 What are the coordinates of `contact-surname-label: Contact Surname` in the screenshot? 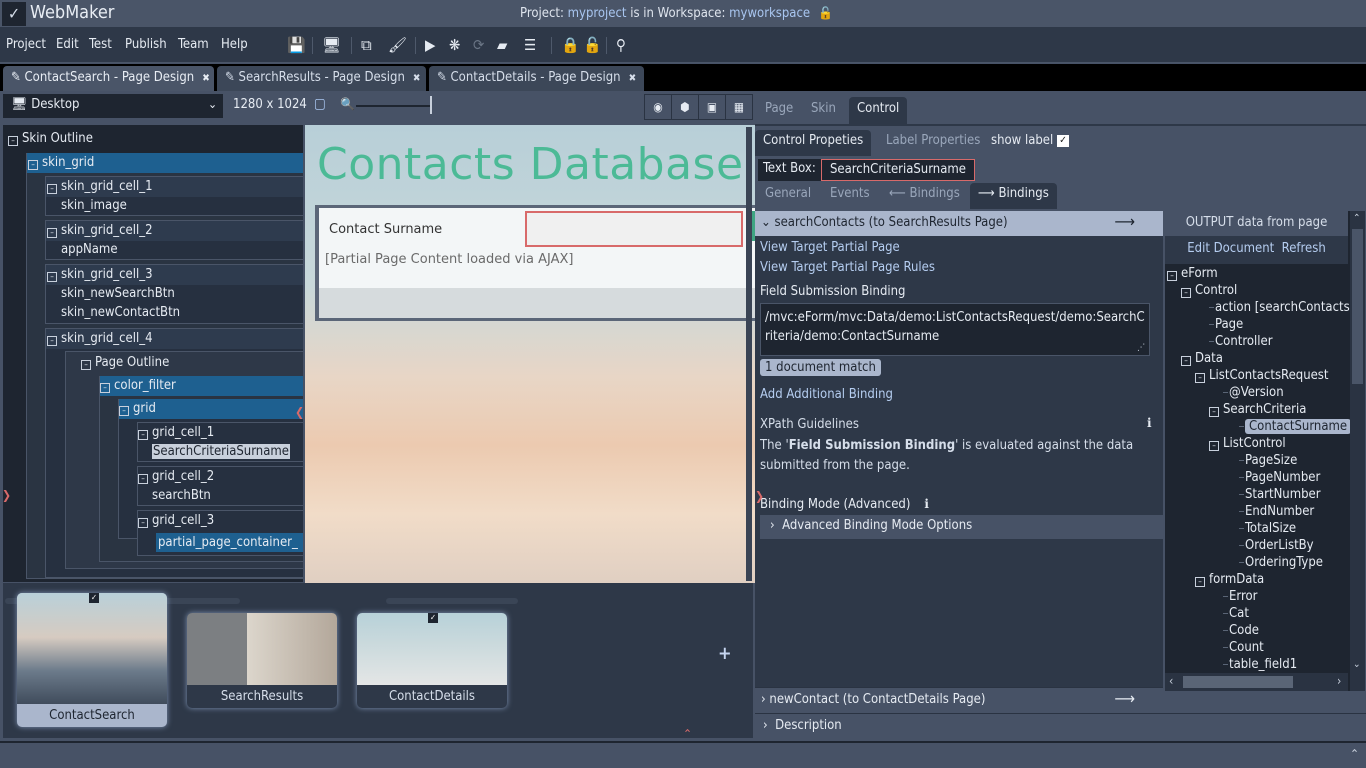 It's located at (385, 229).